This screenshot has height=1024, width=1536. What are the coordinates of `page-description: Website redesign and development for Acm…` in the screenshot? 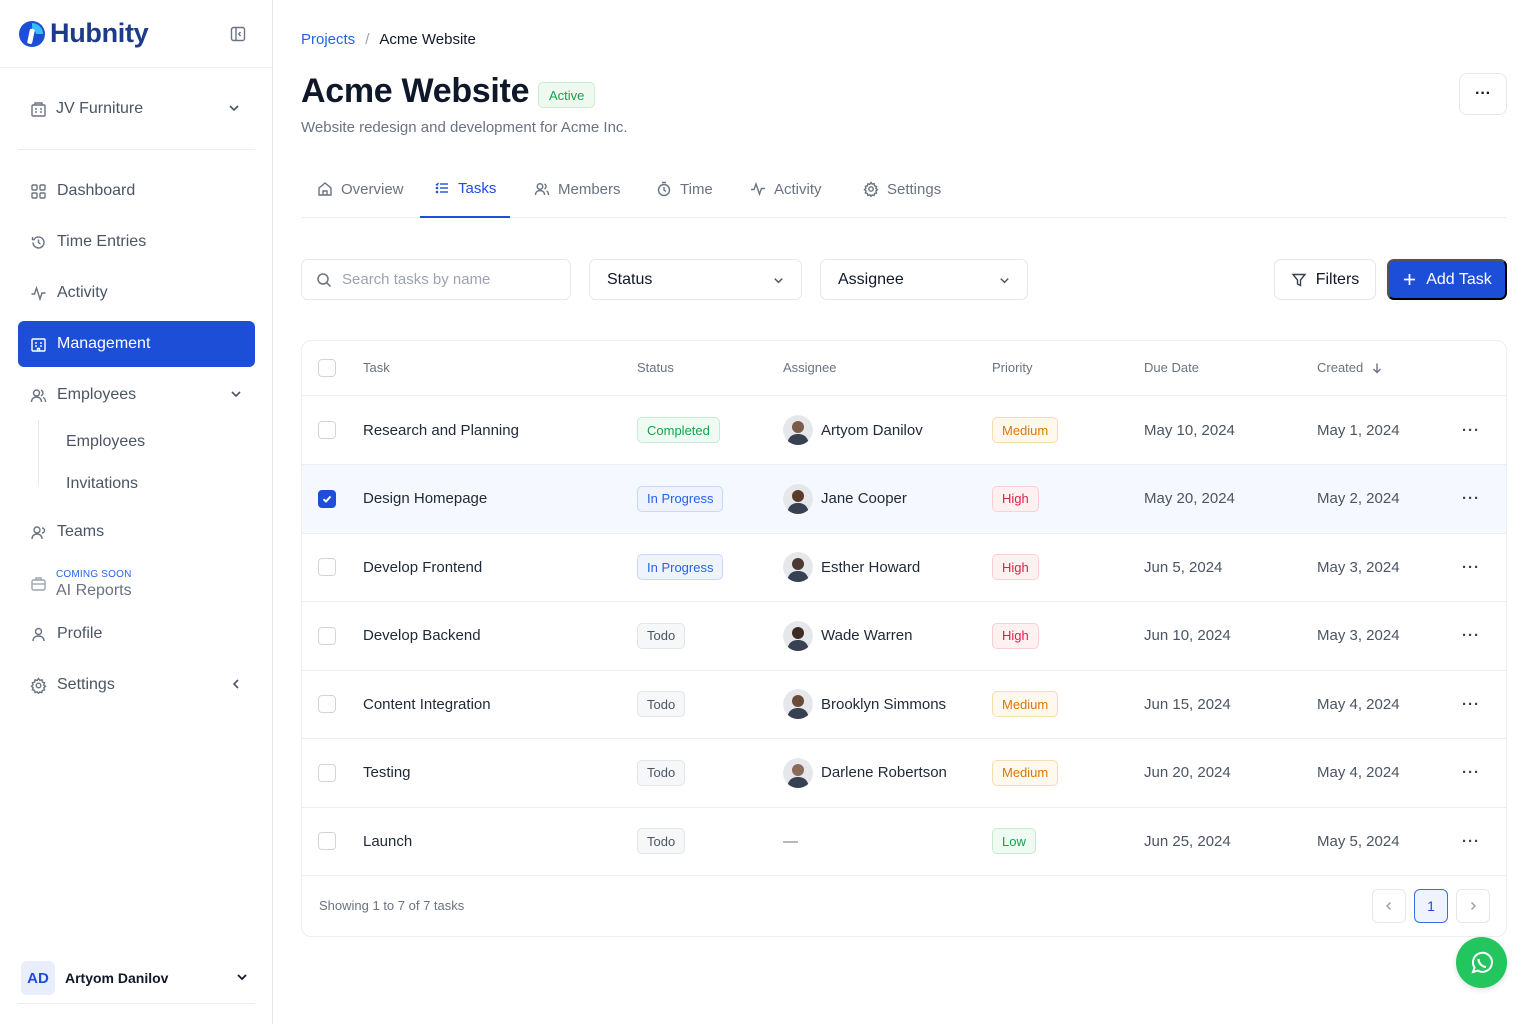 It's located at (464, 127).